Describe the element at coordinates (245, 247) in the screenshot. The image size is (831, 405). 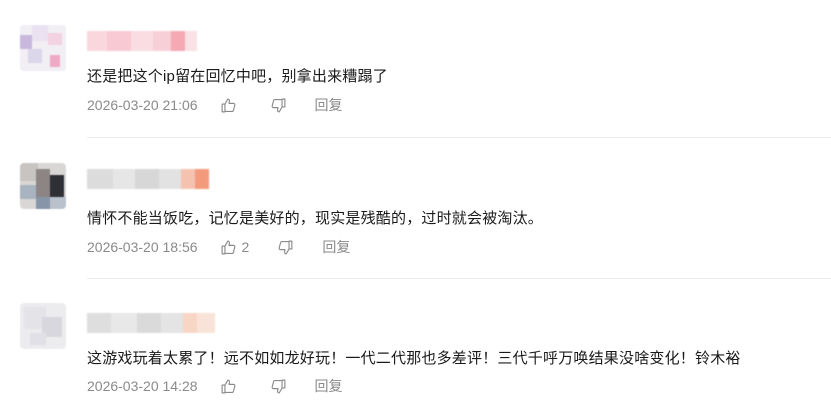
I see `like-count: 2` at that location.